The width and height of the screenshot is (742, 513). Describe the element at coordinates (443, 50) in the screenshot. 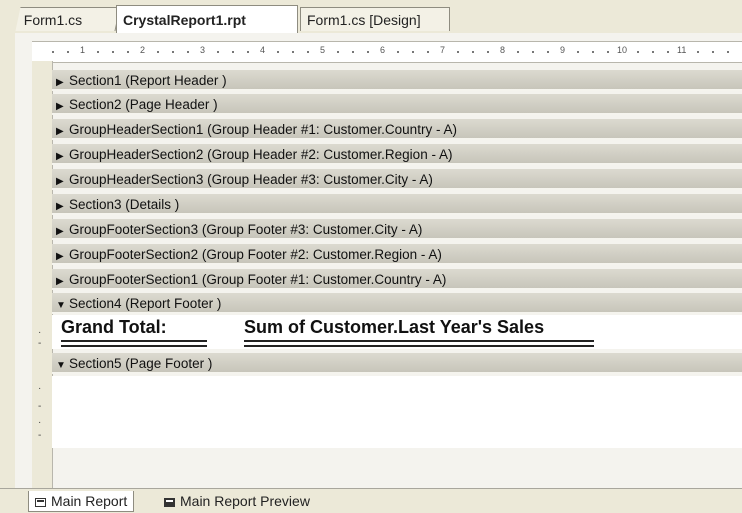

I see `ruler-mark: 7` at that location.